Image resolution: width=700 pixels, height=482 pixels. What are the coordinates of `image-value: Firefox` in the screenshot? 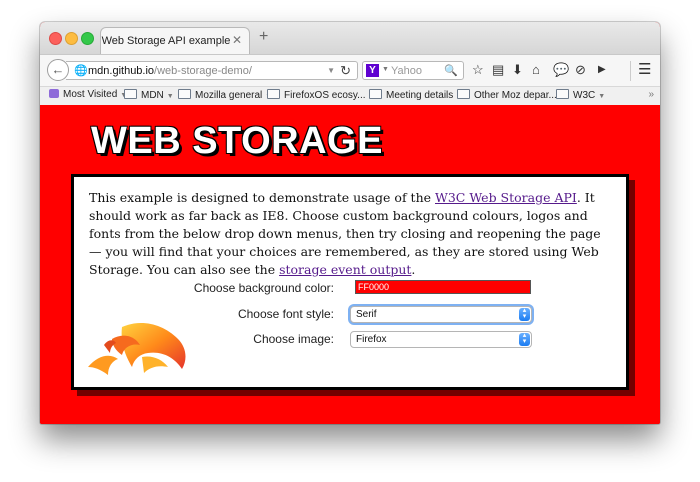 It's located at (371, 339).